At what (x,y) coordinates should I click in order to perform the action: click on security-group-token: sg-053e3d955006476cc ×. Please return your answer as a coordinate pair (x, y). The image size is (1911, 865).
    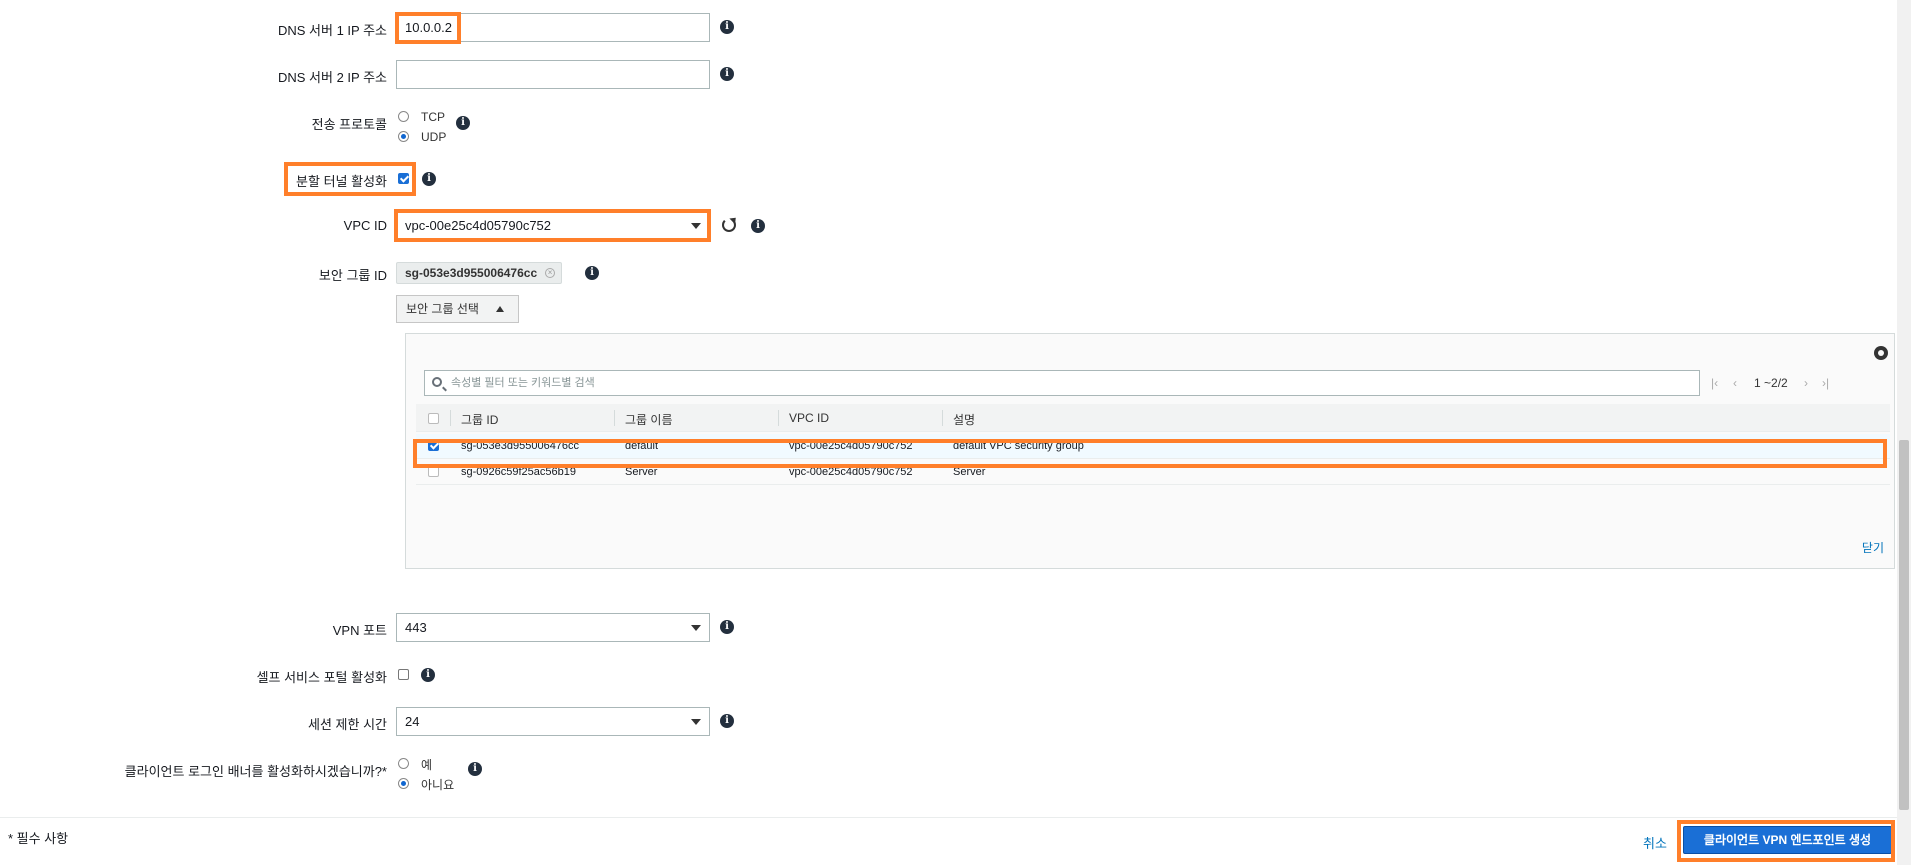
    Looking at the image, I should click on (479, 273).